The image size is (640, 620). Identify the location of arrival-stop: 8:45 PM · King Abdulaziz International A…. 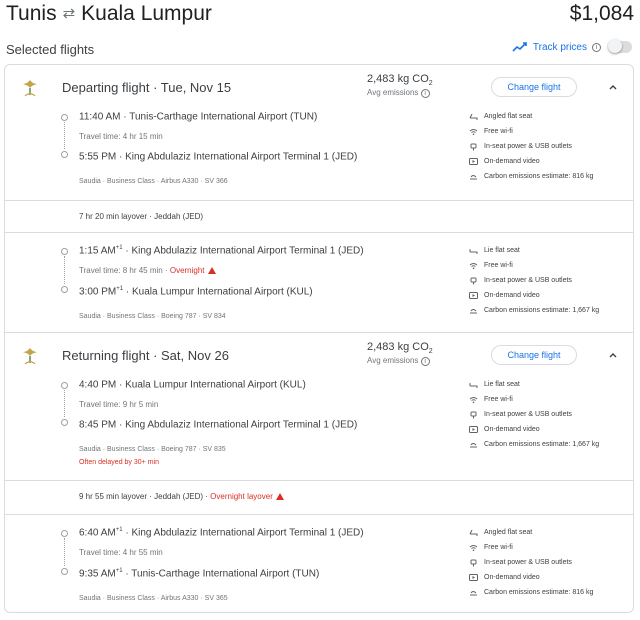
(218, 425).